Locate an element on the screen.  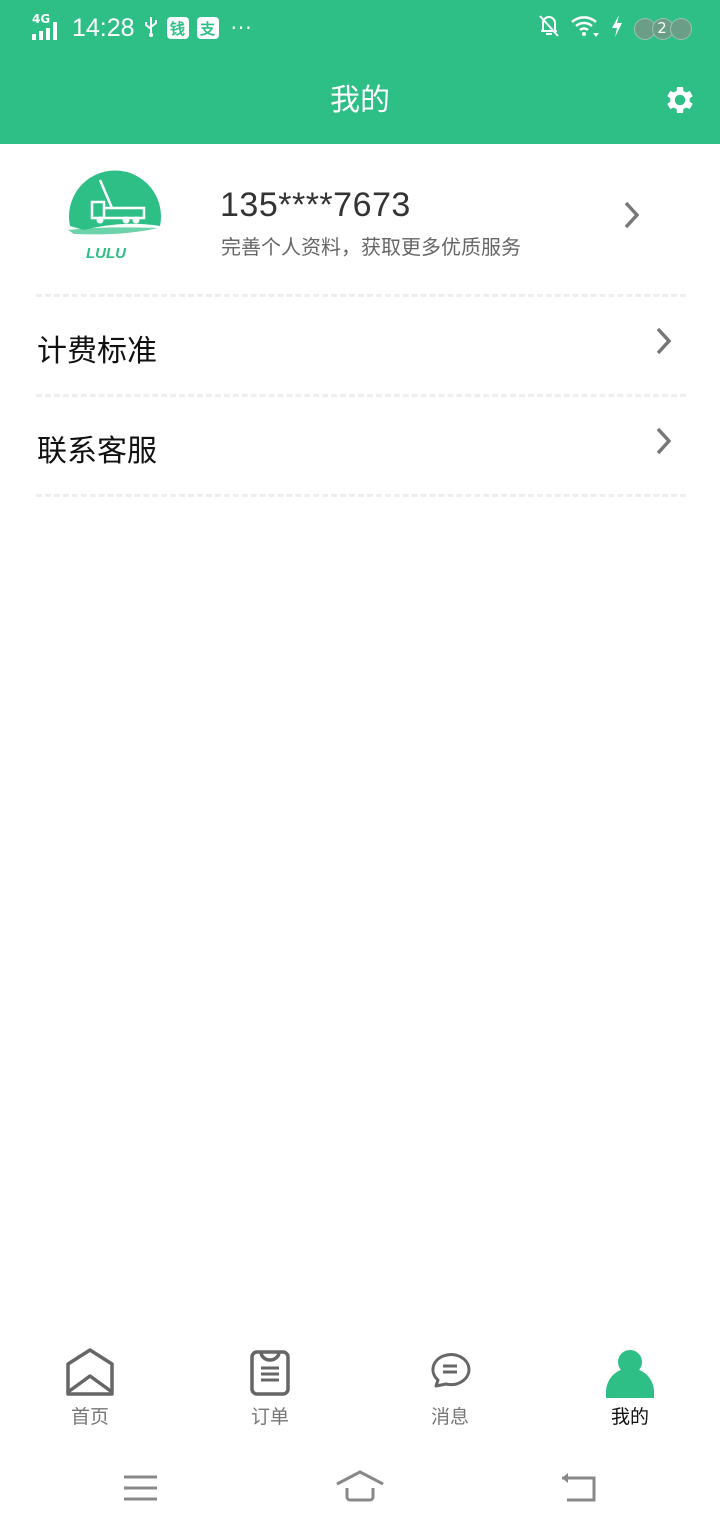
more-notifications-icon: ··· is located at coordinates (241, 28).